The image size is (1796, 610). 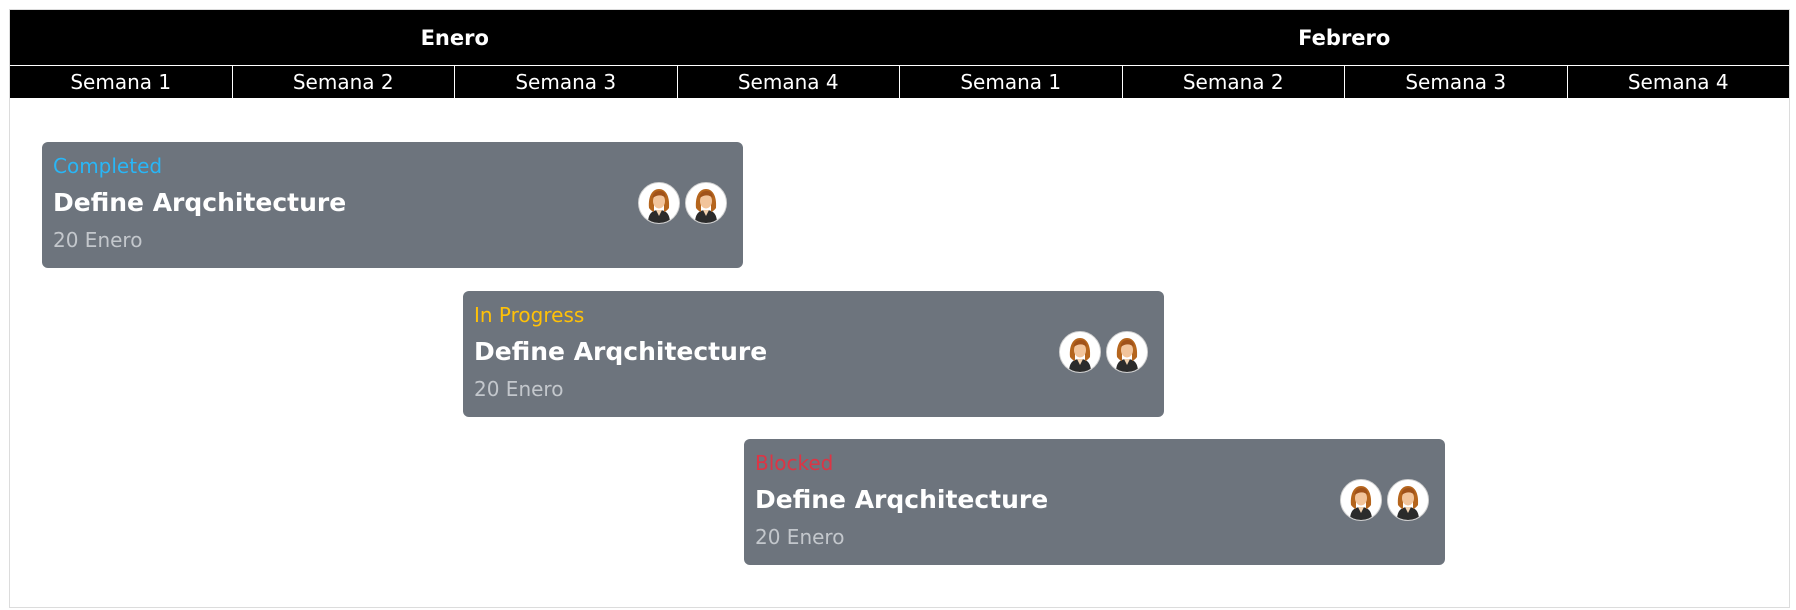 I want to click on month-header-febrero: Febrero, so click(x=1344, y=37).